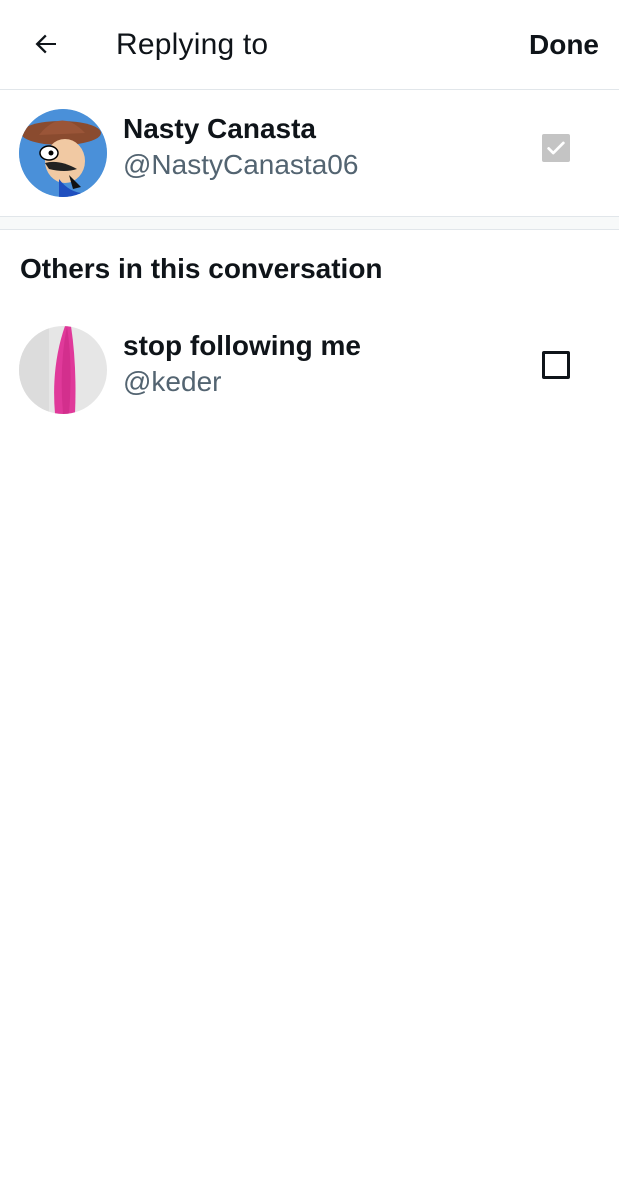 The width and height of the screenshot is (619, 1200). I want to click on checkmark-icon, so click(556, 148).